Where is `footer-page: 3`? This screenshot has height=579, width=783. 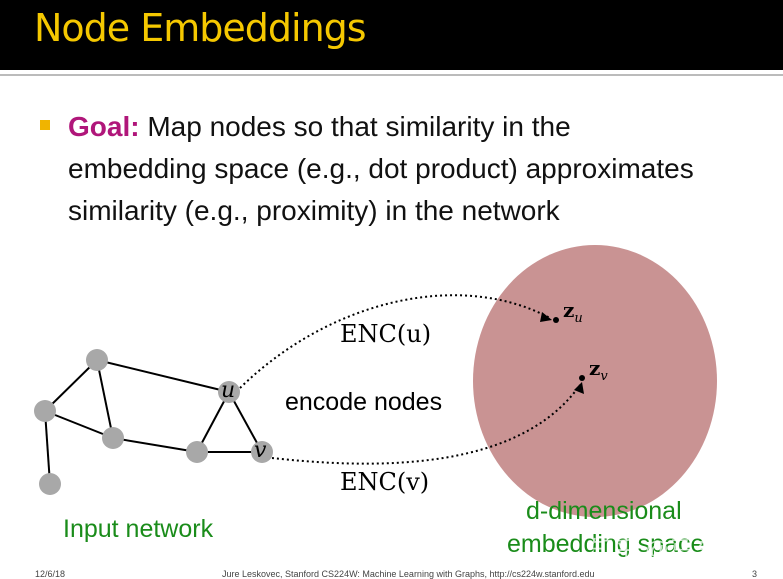 footer-page: 3 is located at coordinates (755, 574).